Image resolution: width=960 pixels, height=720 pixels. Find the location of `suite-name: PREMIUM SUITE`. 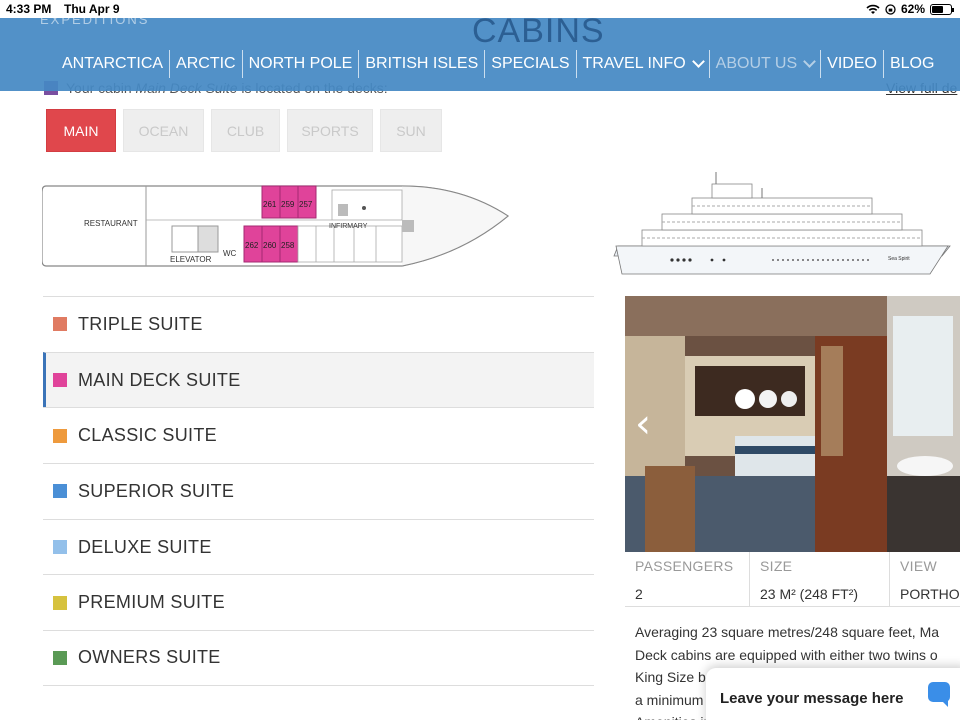

suite-name: PREMIUM SUITE is located at coordinates (151, 602).